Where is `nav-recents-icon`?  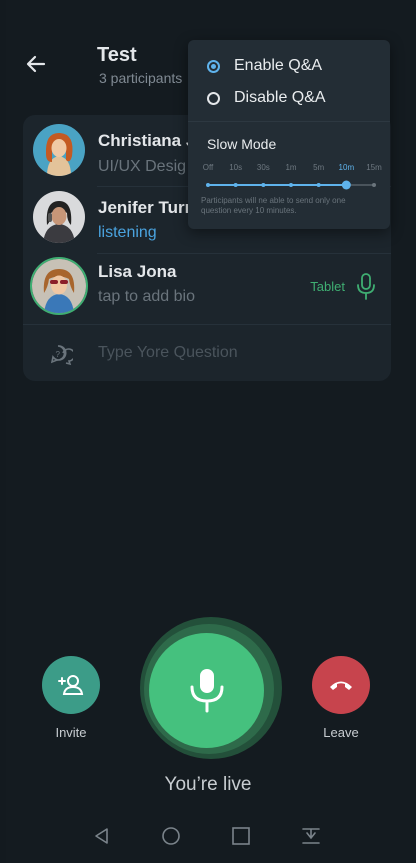 nav-recents-icon is located at coordinates (241, 836).